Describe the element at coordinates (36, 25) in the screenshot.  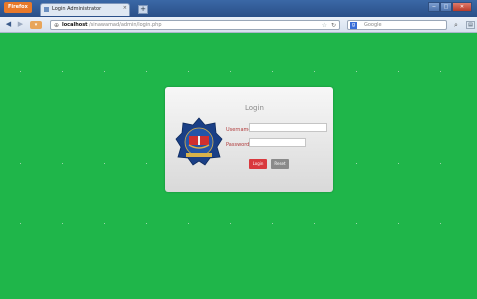
I see `site-identity-icon: ▾` at that location.